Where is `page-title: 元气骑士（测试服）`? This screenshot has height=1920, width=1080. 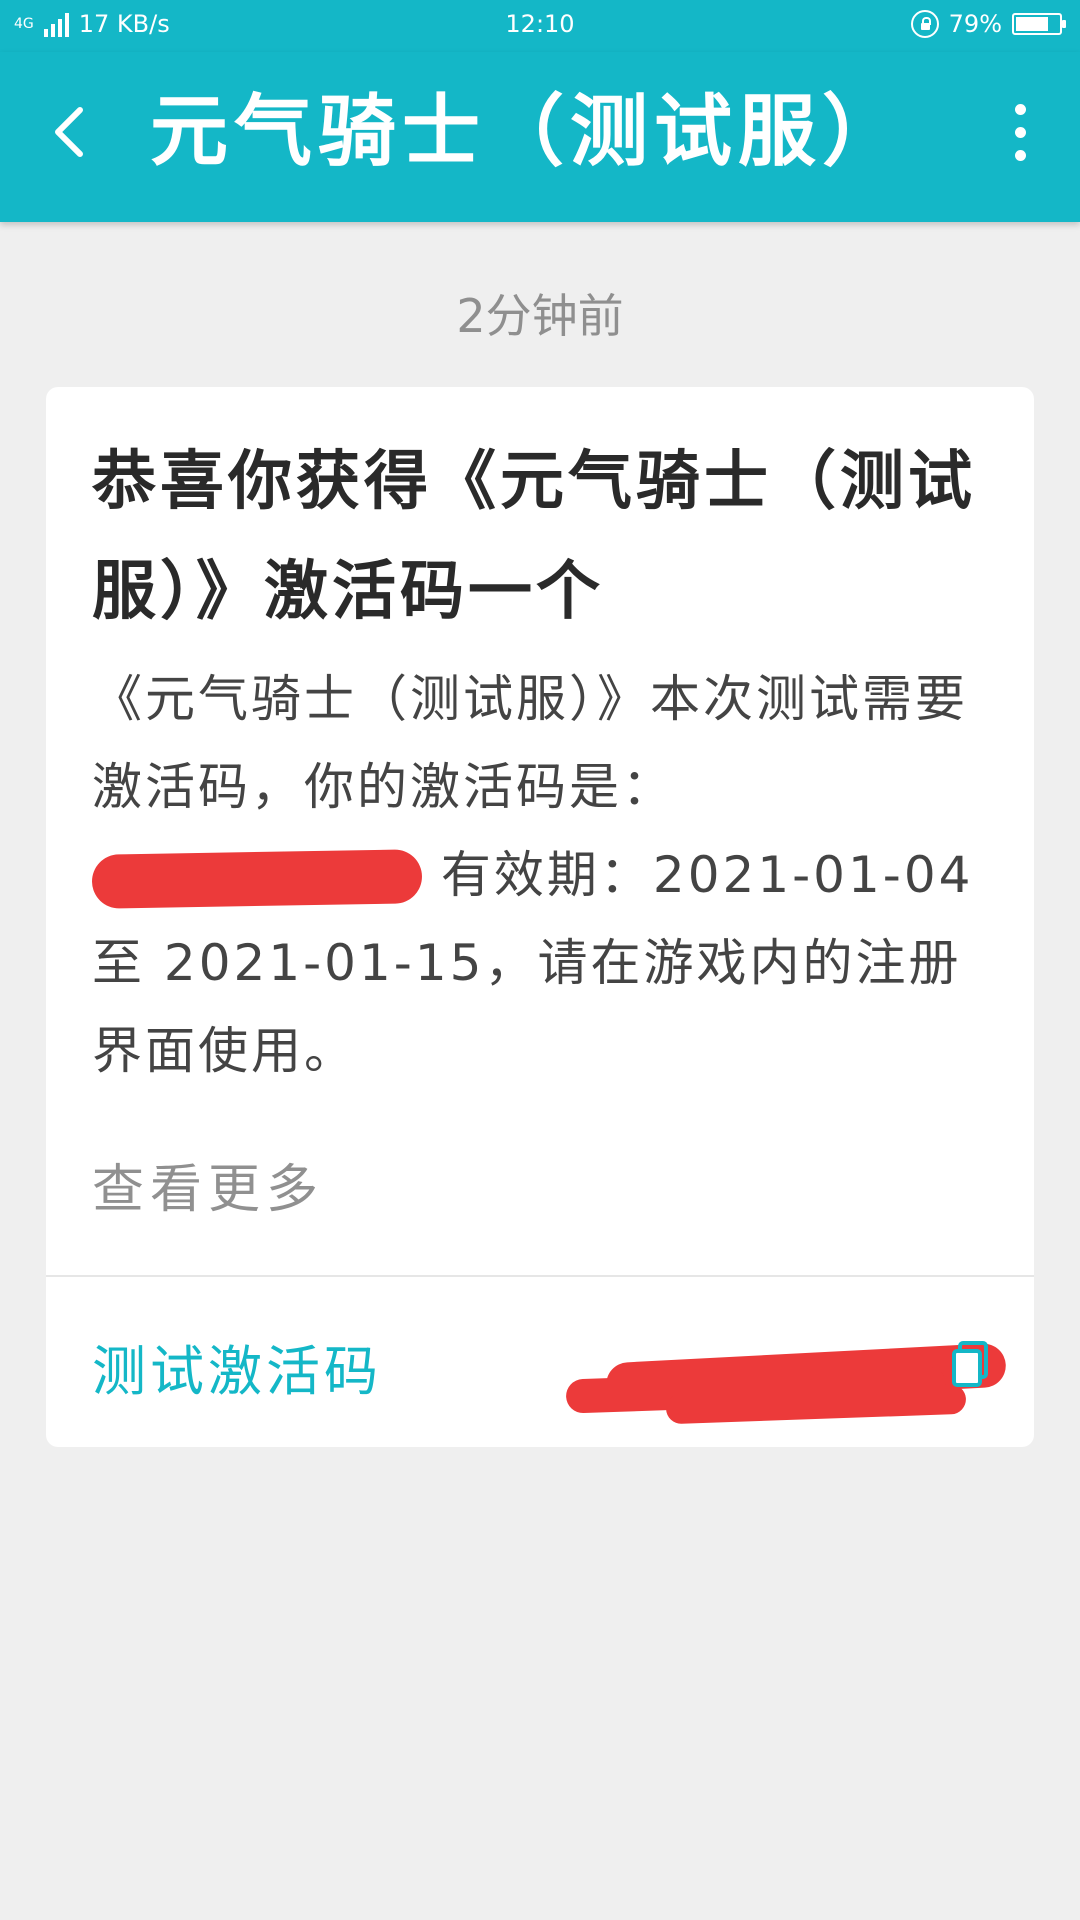
page-title: 元气骑士（测试服） is located at coordinates (528, 132).